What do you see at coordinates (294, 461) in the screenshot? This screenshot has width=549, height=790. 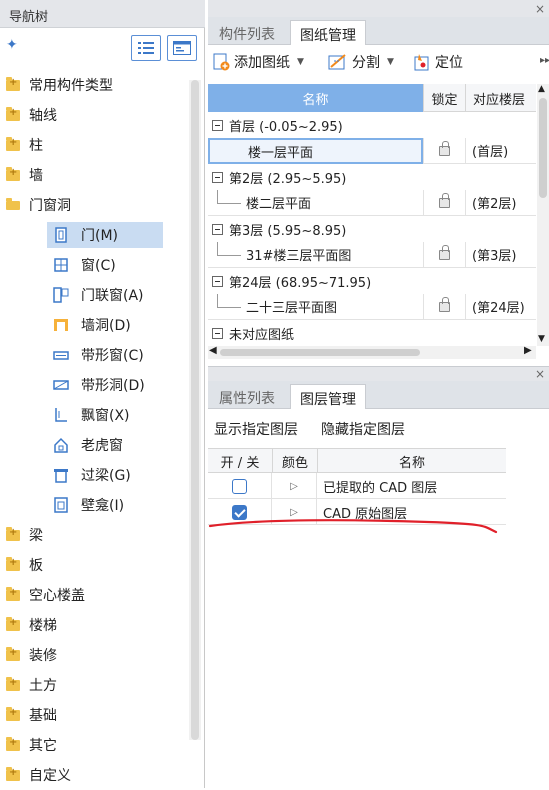 I see `column-color-header: 颜色` at bounding box center [294, 461].